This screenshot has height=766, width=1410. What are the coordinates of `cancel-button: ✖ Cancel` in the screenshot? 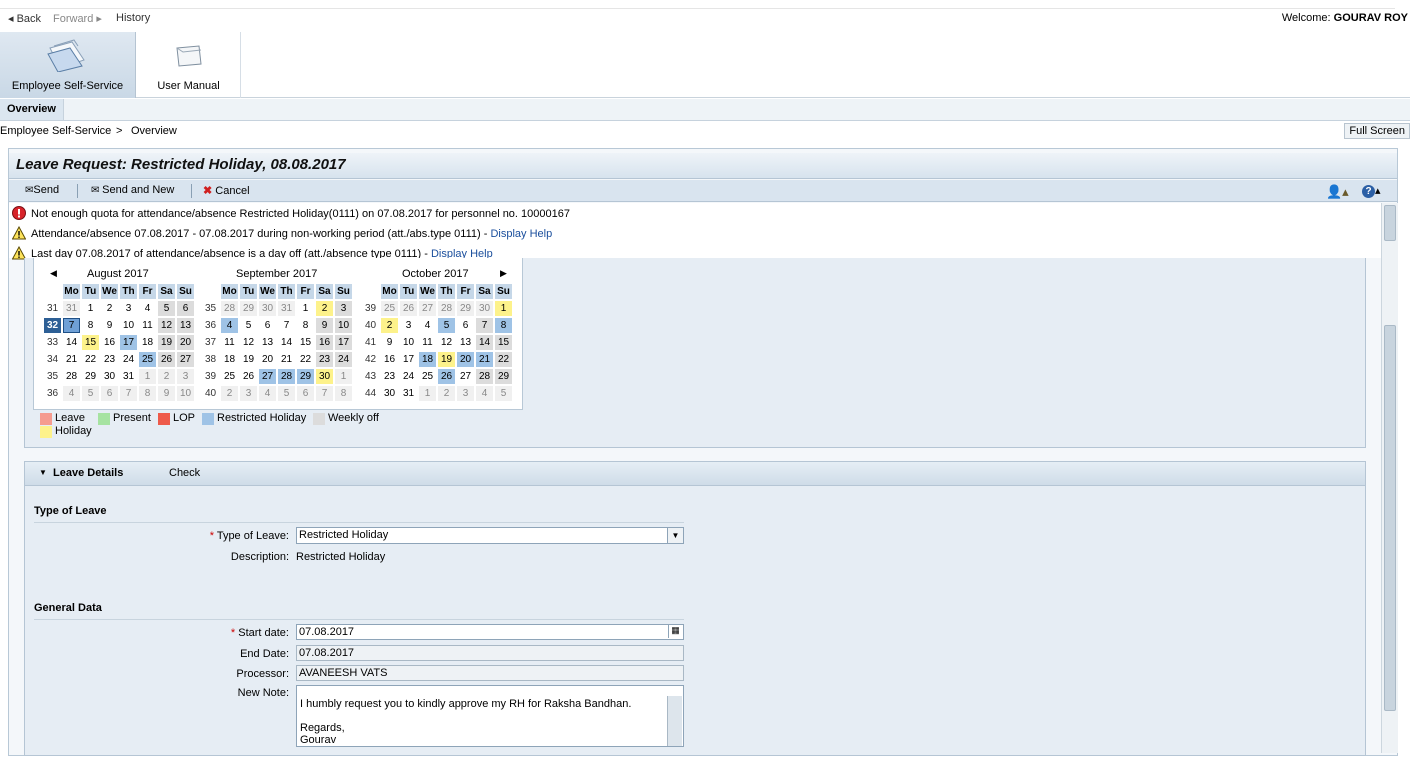 It's located at (226, 190).